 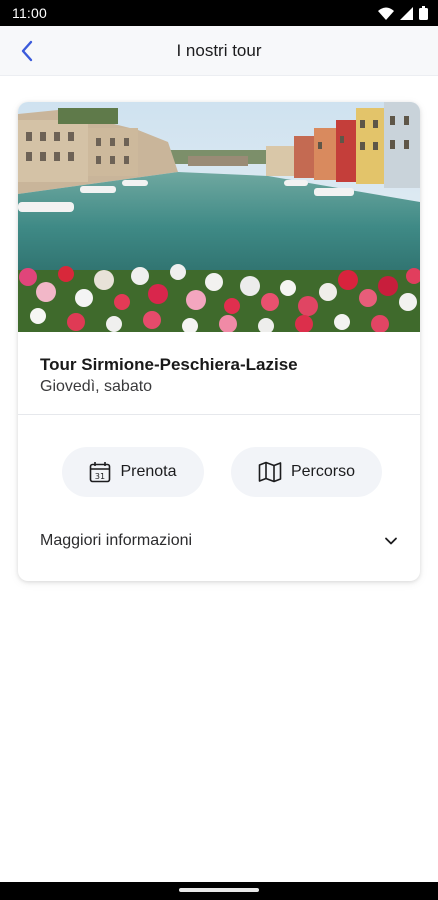 What do you see at coordinates (219, 13) in the screenshot?
I see `status-bar: 11:00` at bounding box center [219, 13].